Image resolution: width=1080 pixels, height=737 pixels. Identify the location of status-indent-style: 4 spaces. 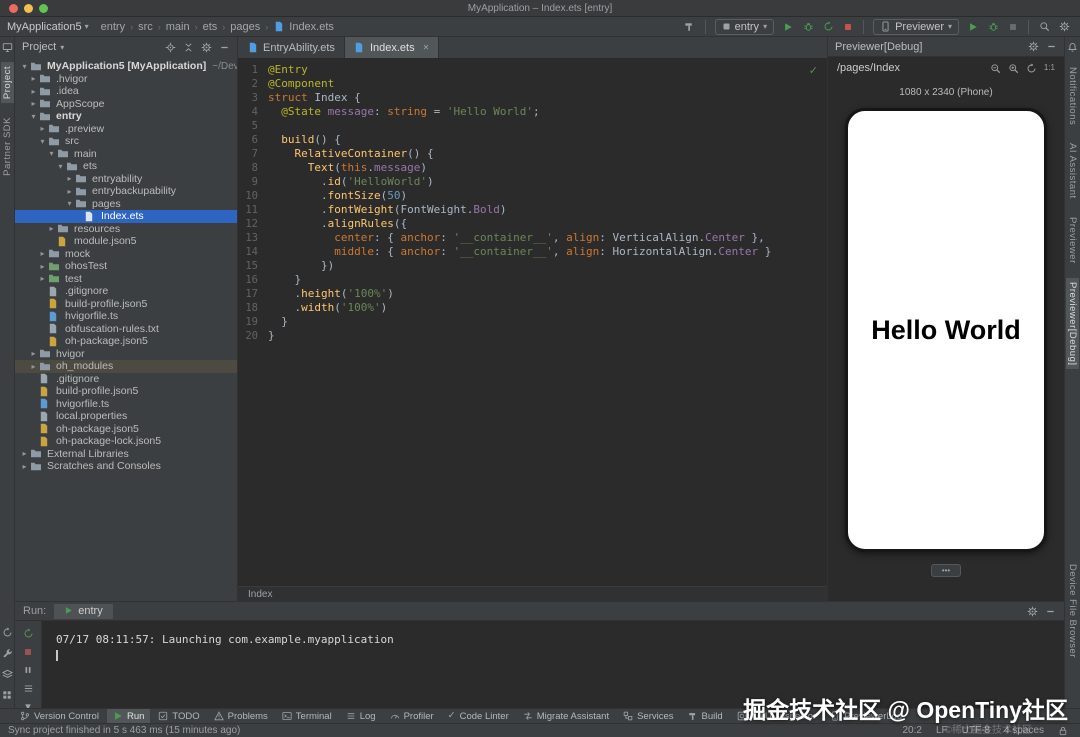
(1024, 730).